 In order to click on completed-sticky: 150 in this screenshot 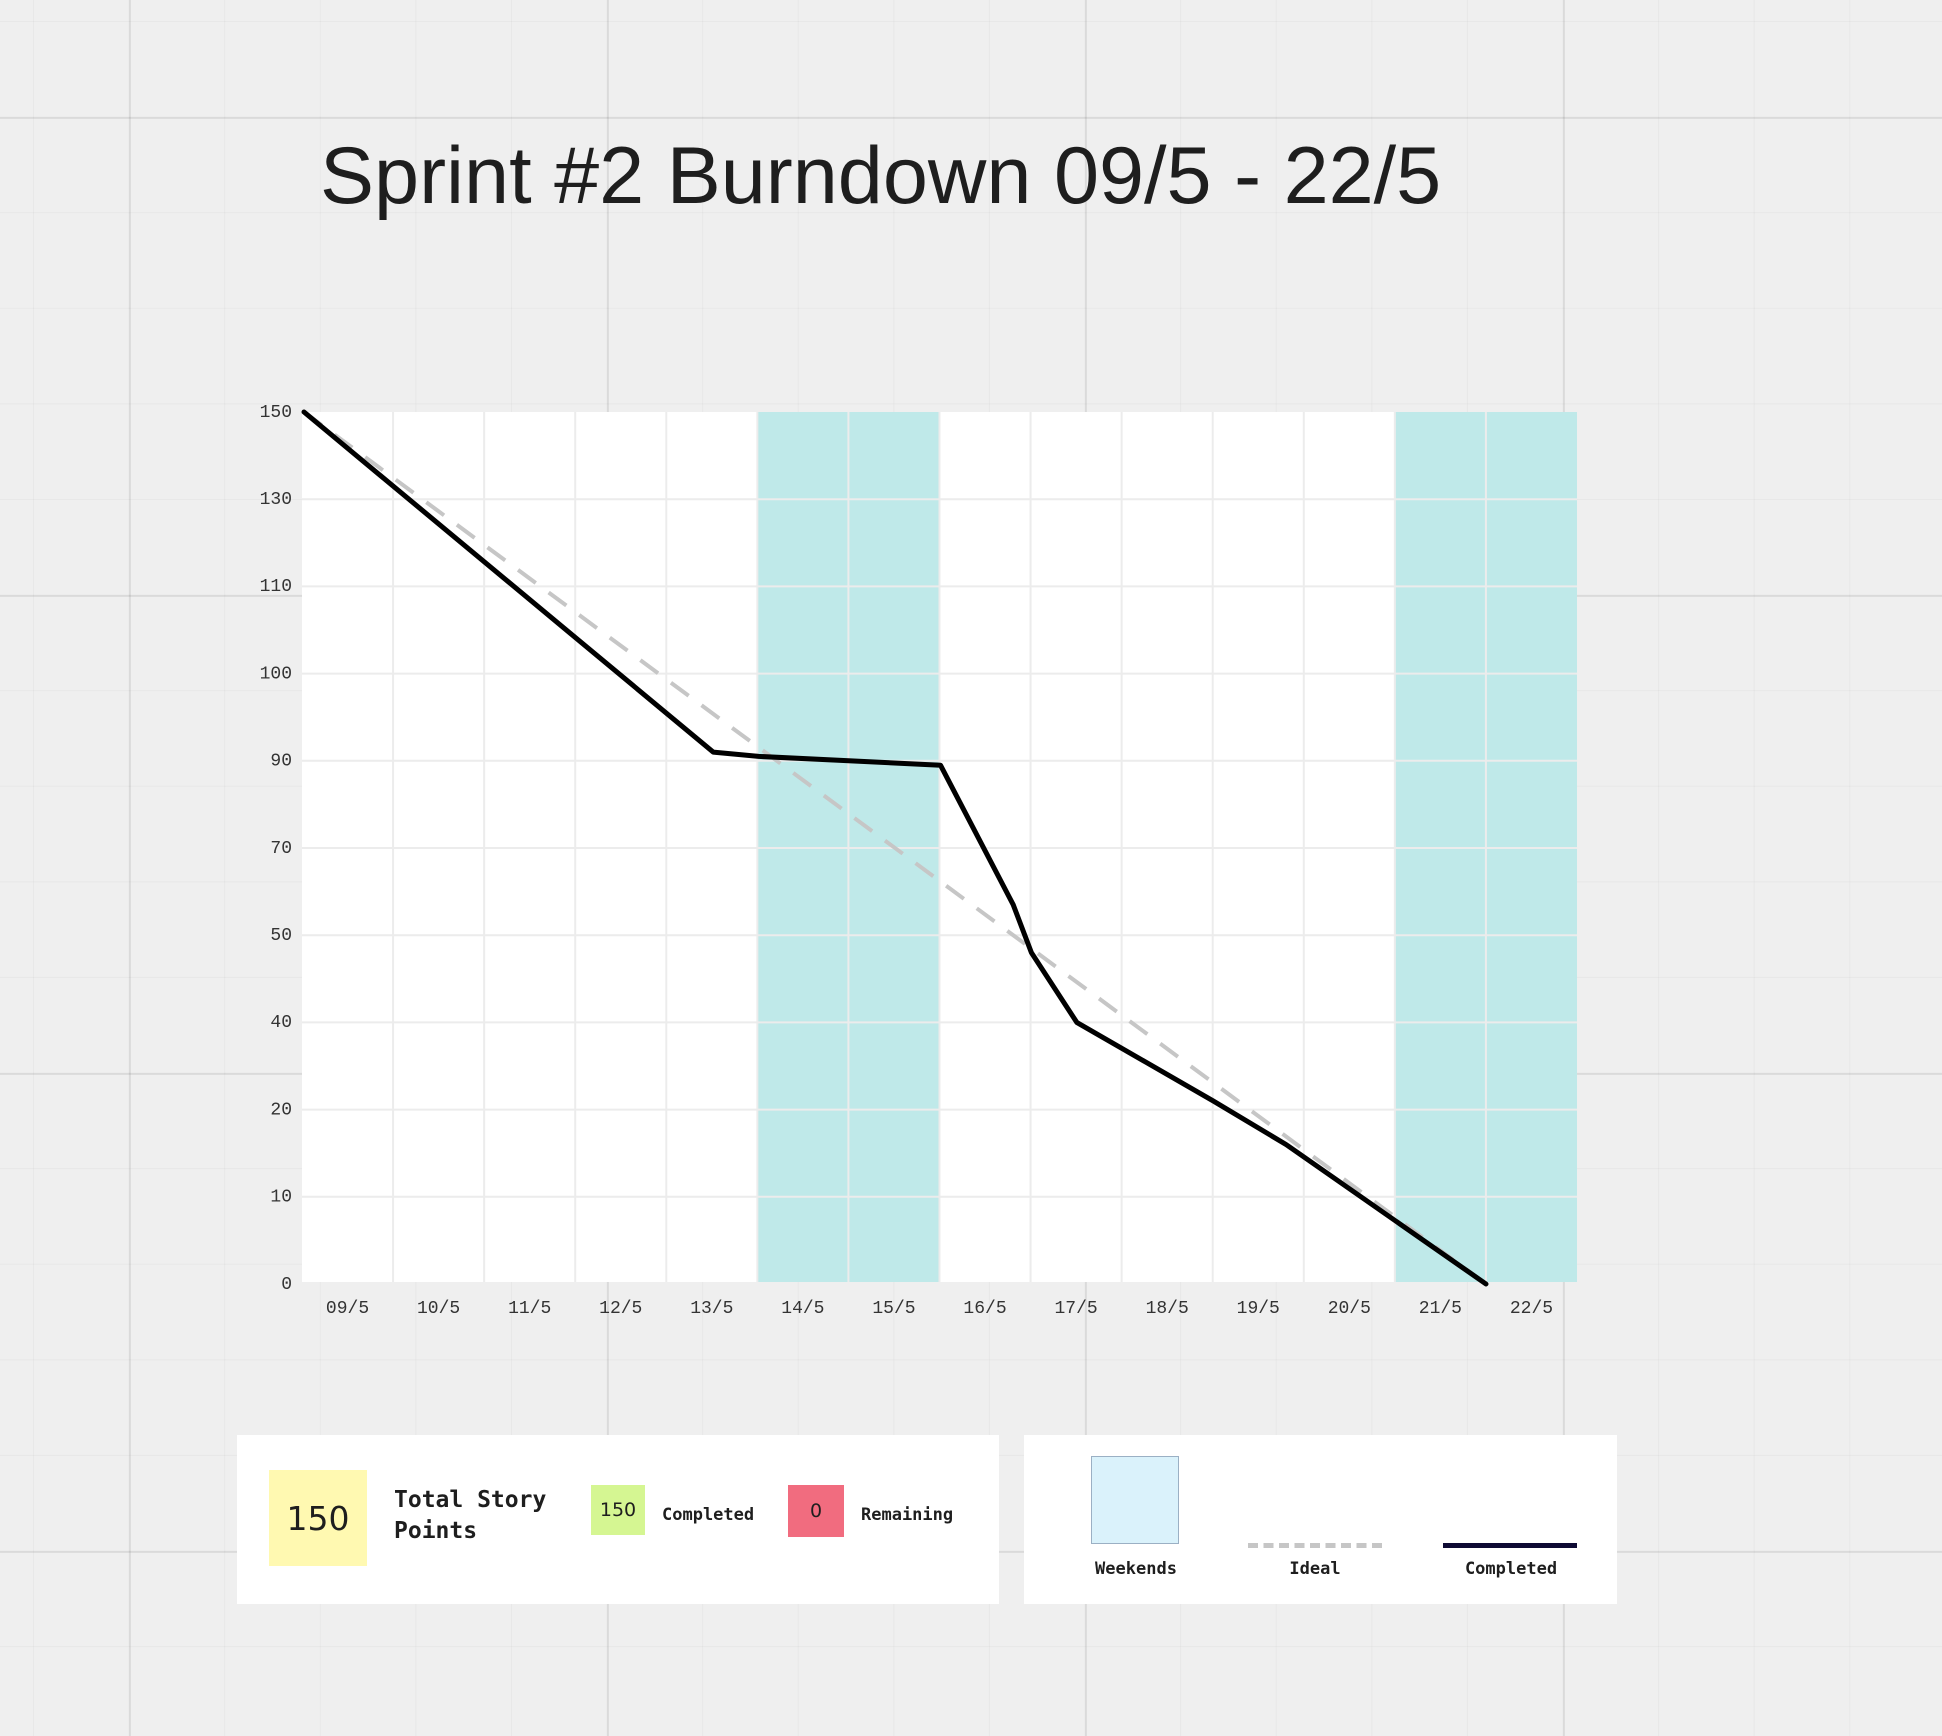, I will do `click(618, 1510)`.